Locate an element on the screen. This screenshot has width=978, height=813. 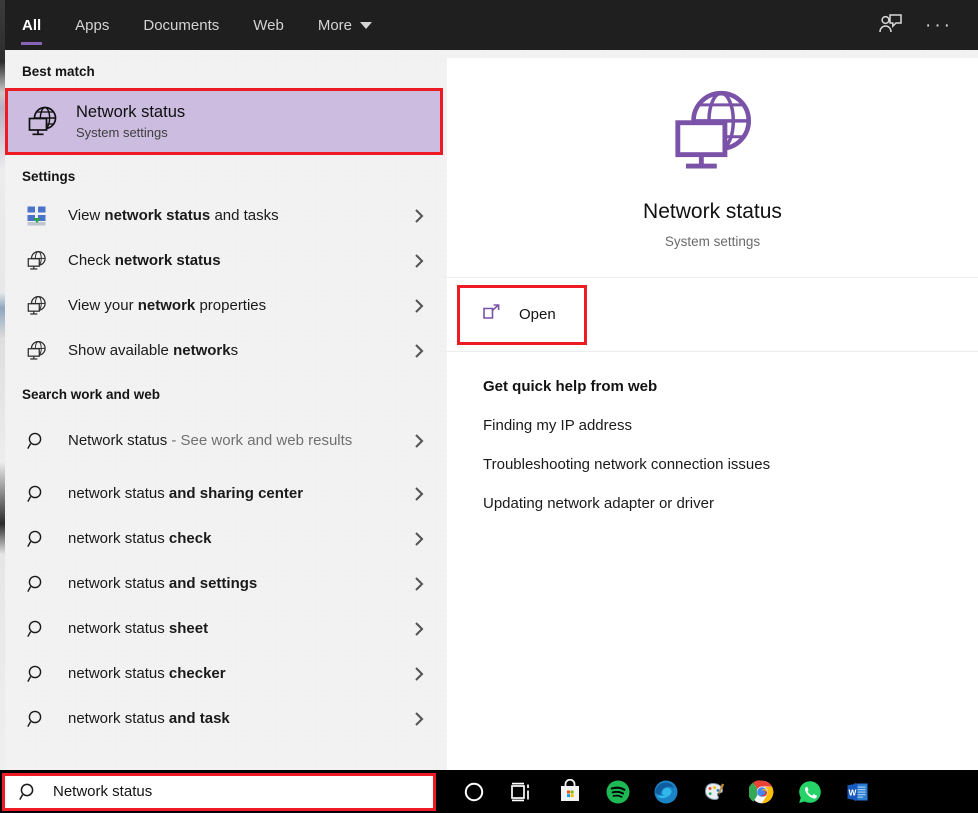
svg-text: W is located at coordinates (852, 792).